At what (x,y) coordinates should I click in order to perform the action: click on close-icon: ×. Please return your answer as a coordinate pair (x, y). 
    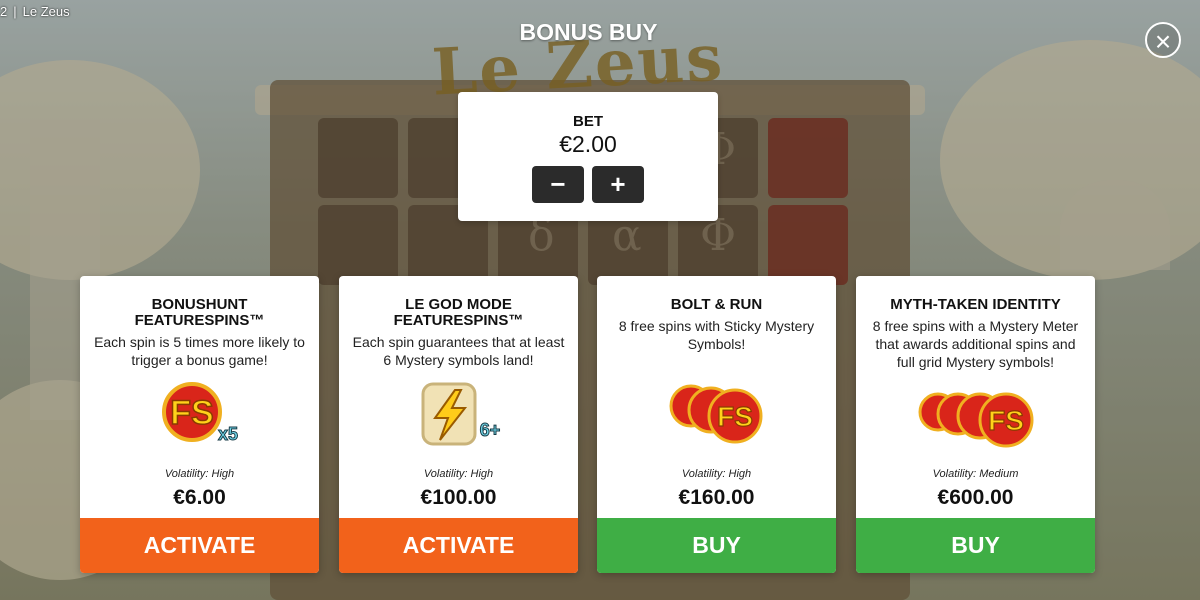
    Looking at the image, I should click on (1163, 41).